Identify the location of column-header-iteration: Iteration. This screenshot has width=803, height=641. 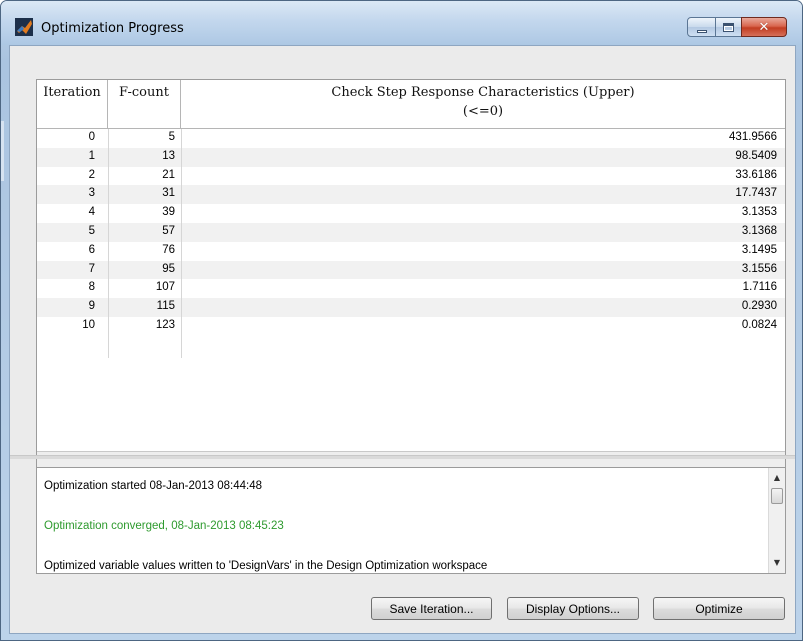
(72, 104).